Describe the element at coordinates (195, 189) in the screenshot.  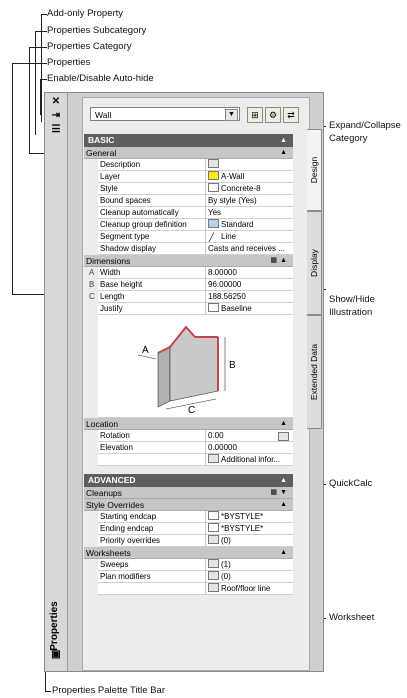
I see `table-row: Style Concrete-8` at that location.